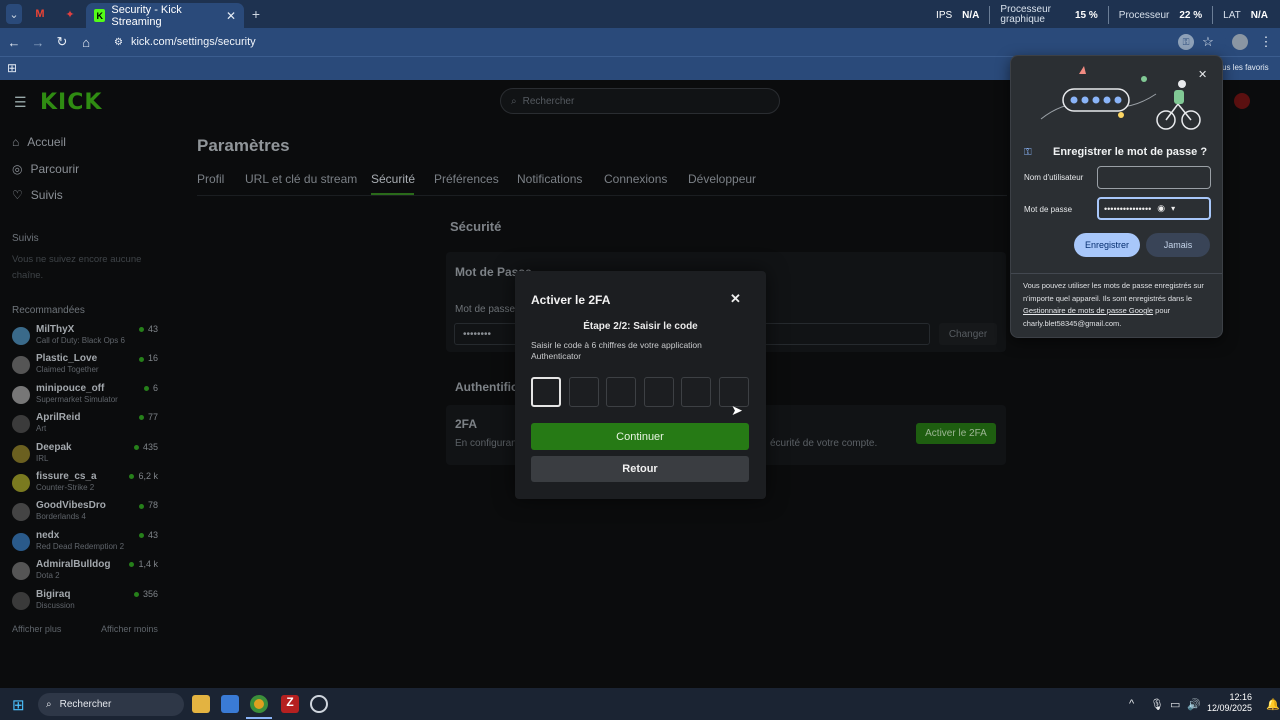 The width and height of the screenshot is (1280, 720). What do you see at coordinates (87, 426) in the screenshot?
I see `list-item: AprilReid Art 77` at bounding box center [87, 426].